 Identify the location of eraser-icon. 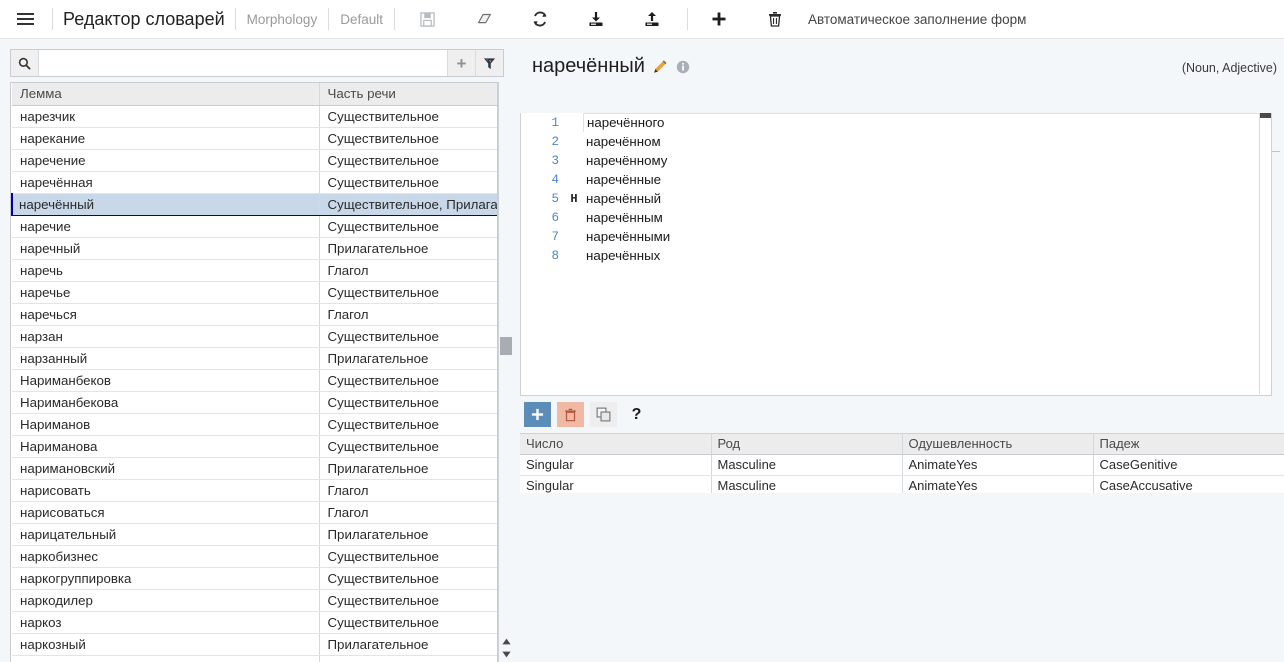
(484, 19).